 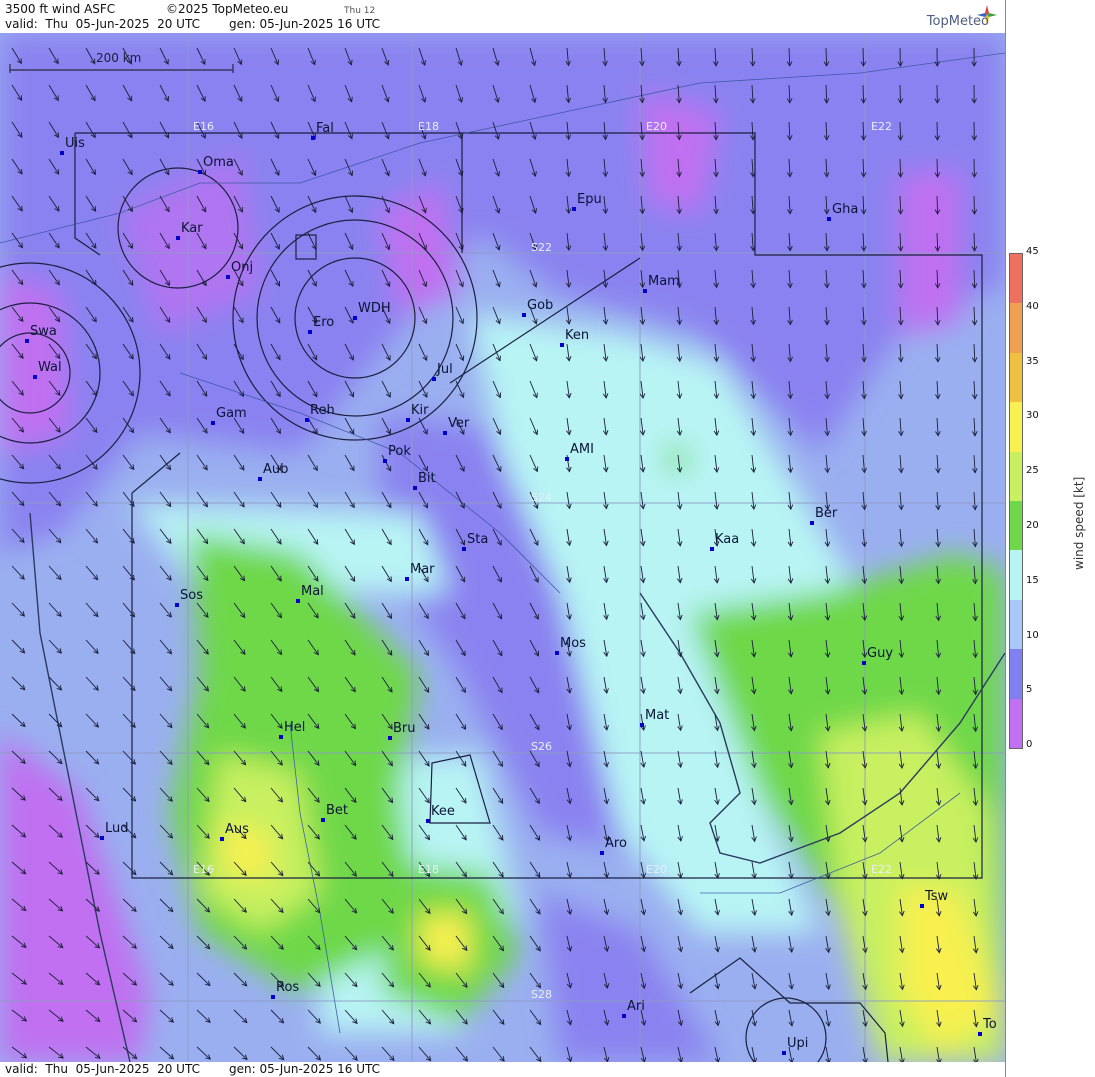 What do you see at coordinates (60, 9) in the screenshot?
I see `product-title: 3500 ft wind ASFC` at bounding box center [60, 9].